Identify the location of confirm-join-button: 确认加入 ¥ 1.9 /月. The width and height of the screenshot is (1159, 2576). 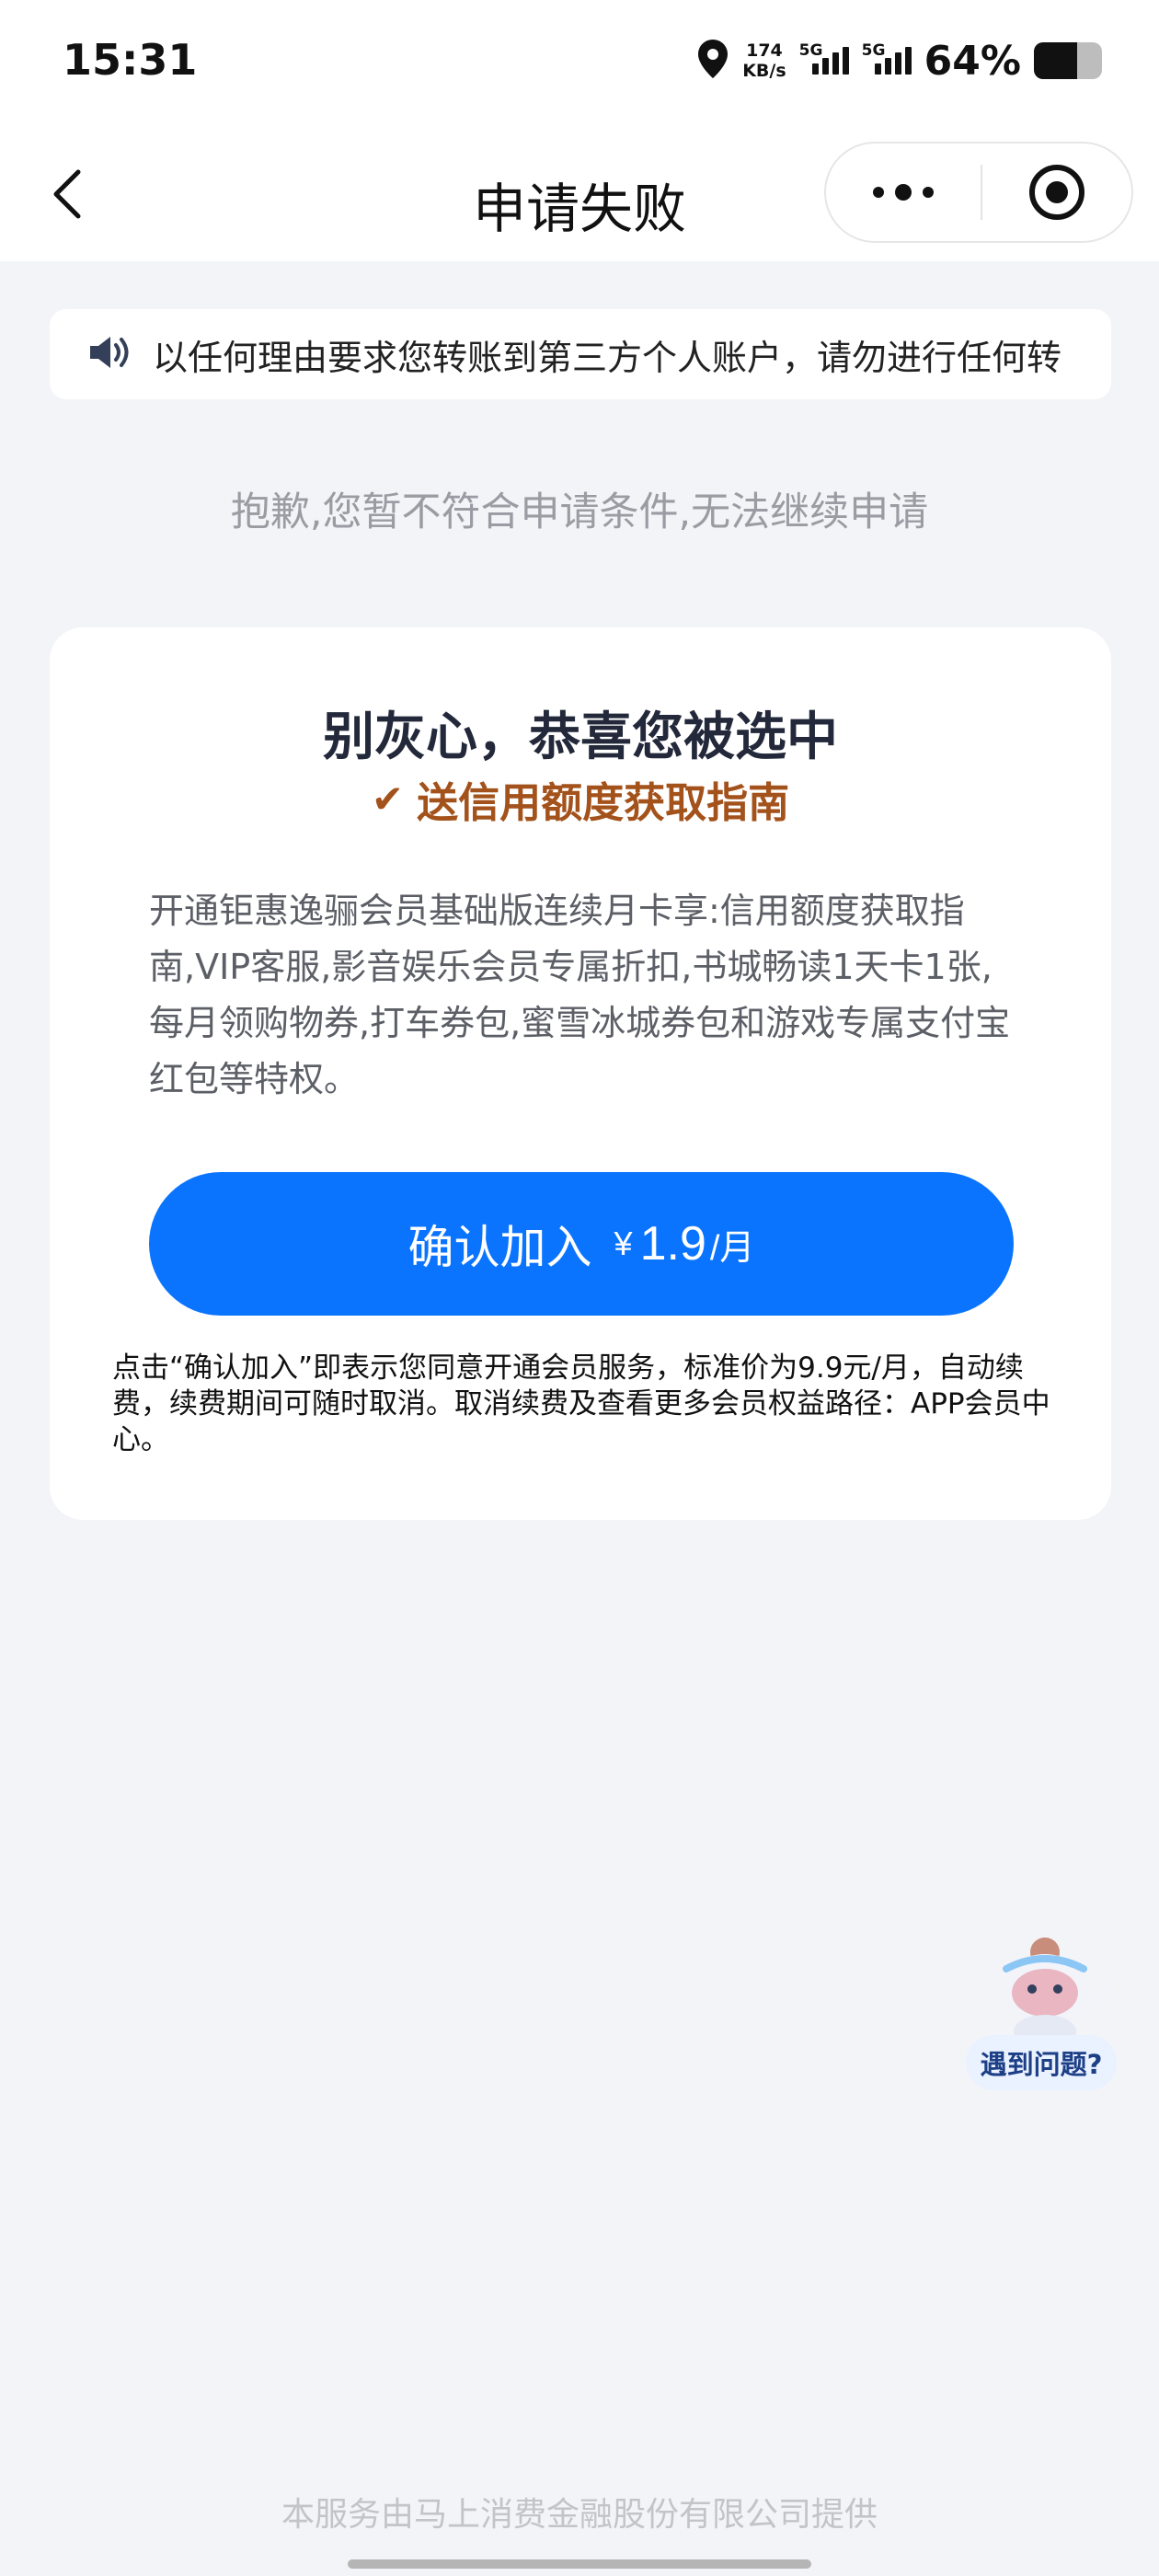
(581, 1244).